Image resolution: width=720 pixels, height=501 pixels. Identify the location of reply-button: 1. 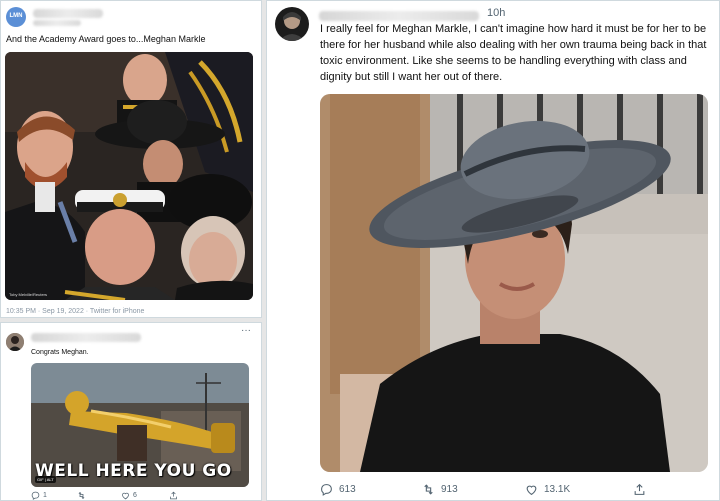
(39, 495).